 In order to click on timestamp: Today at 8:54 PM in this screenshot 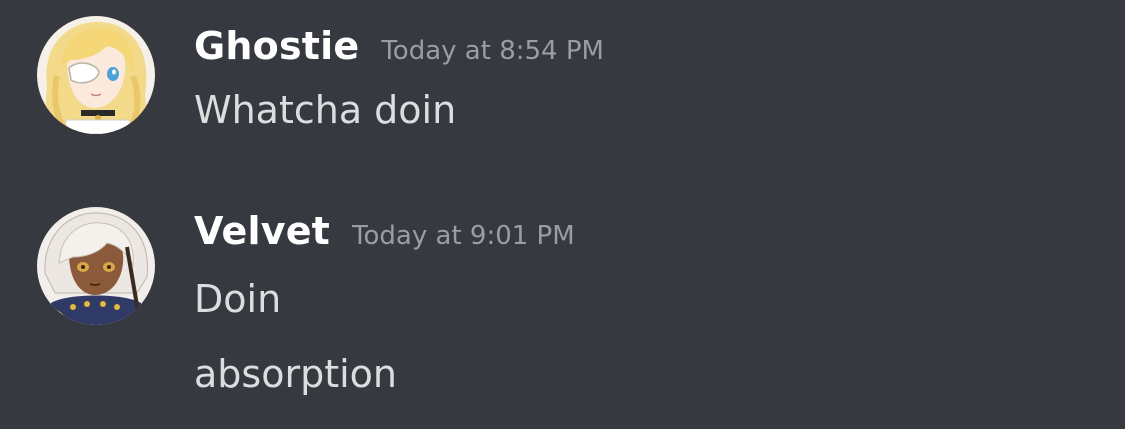, I will do `click(492, 51)`.